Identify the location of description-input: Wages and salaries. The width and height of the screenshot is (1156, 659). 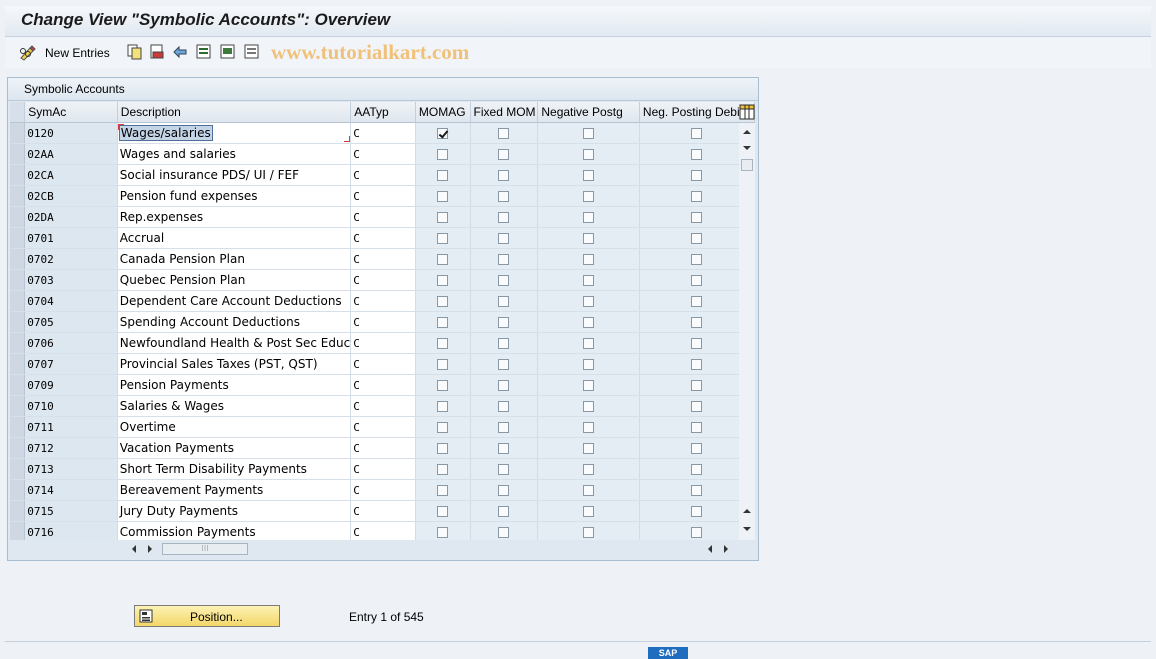
(234, 154).